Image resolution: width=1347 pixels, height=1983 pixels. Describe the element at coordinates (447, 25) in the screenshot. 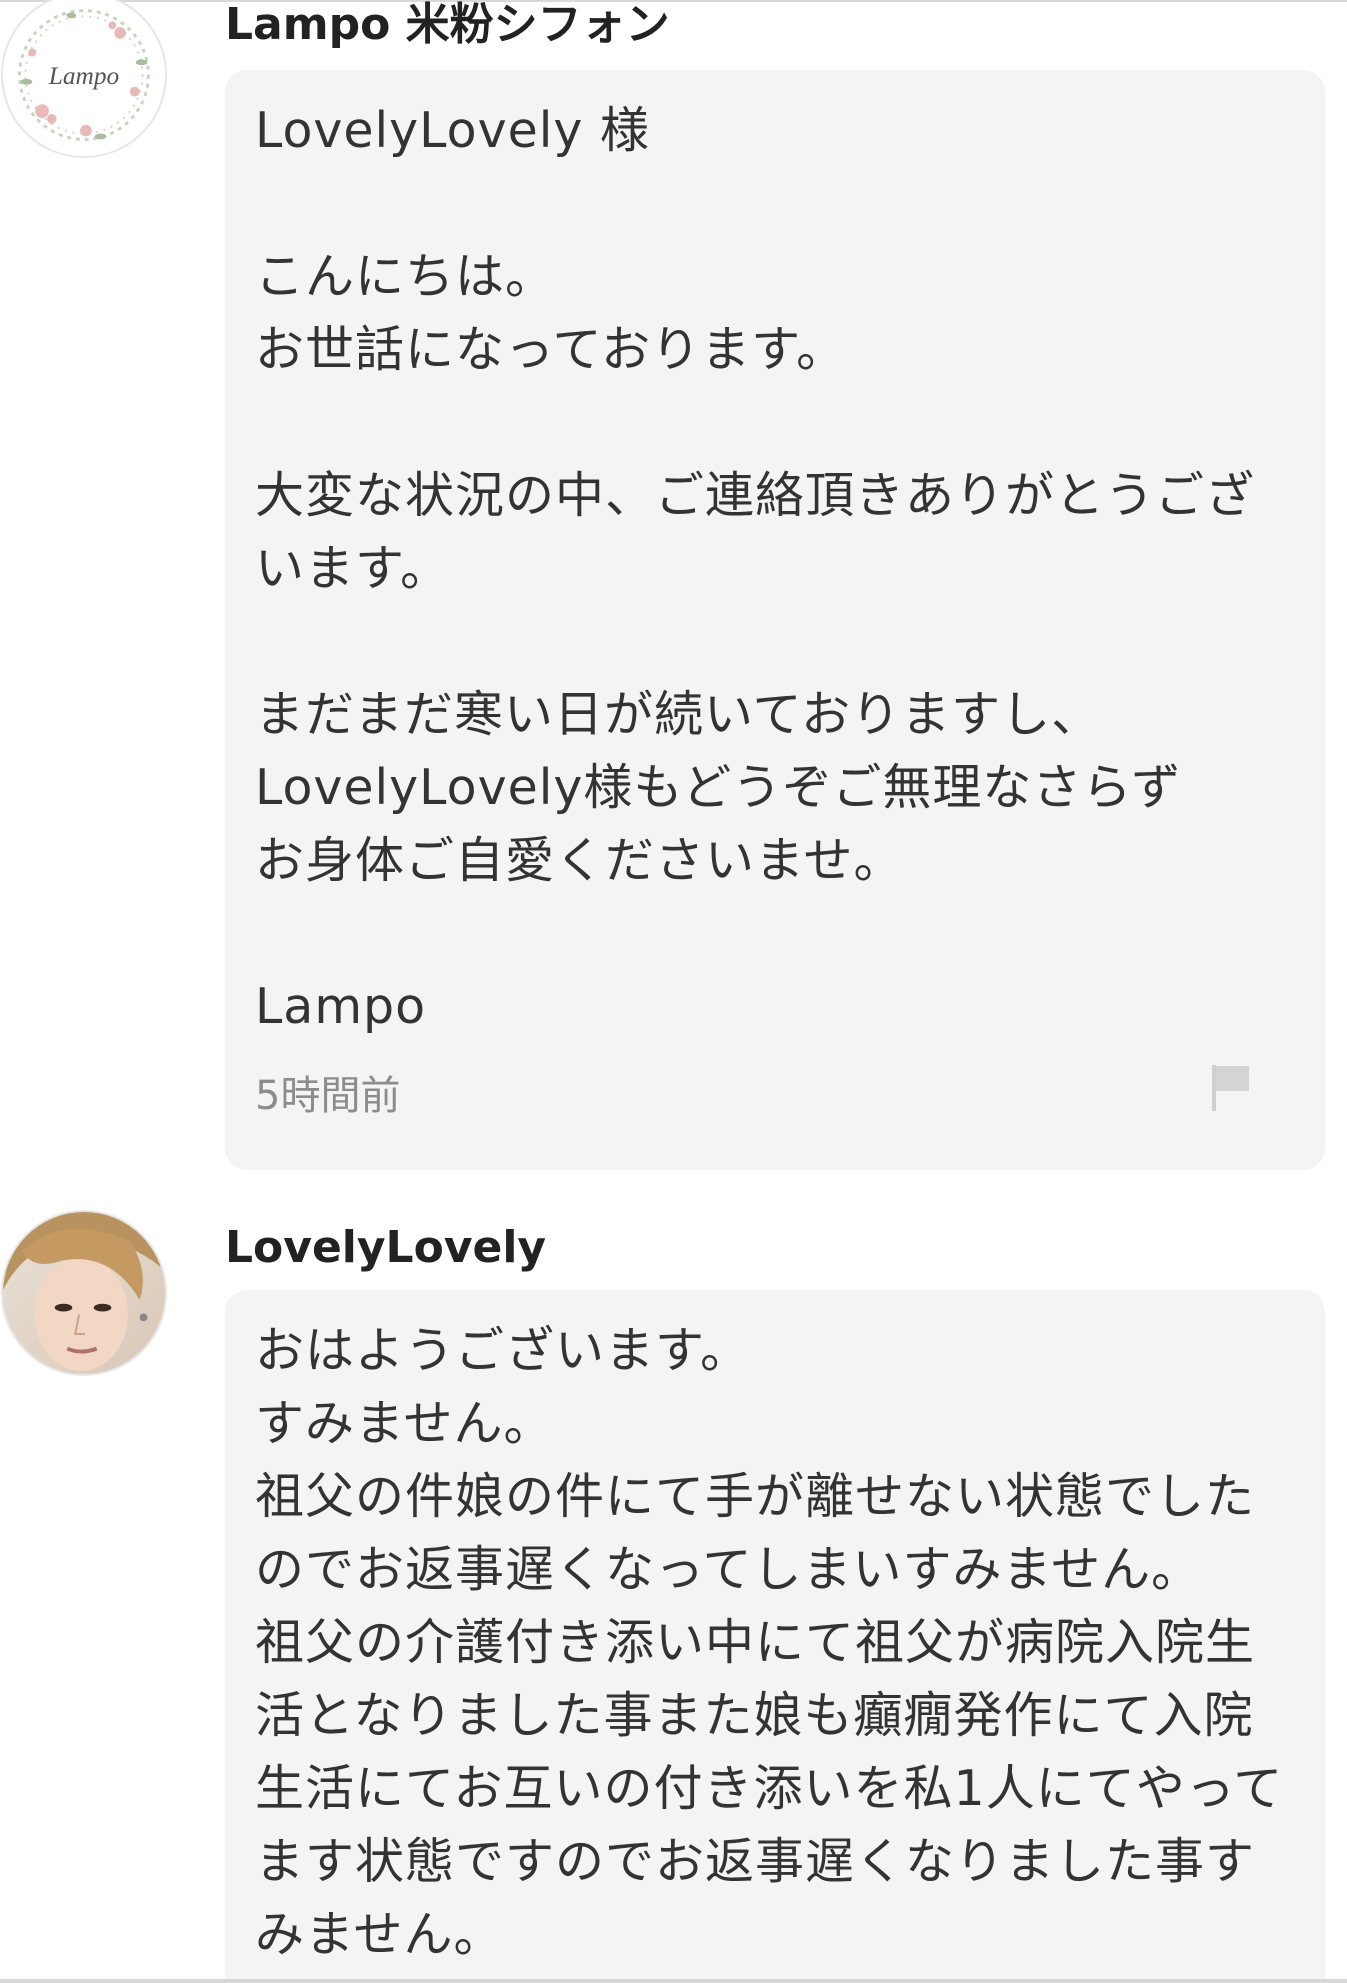

I see `sender-name: Lampo 米粉シフォン` at that location.